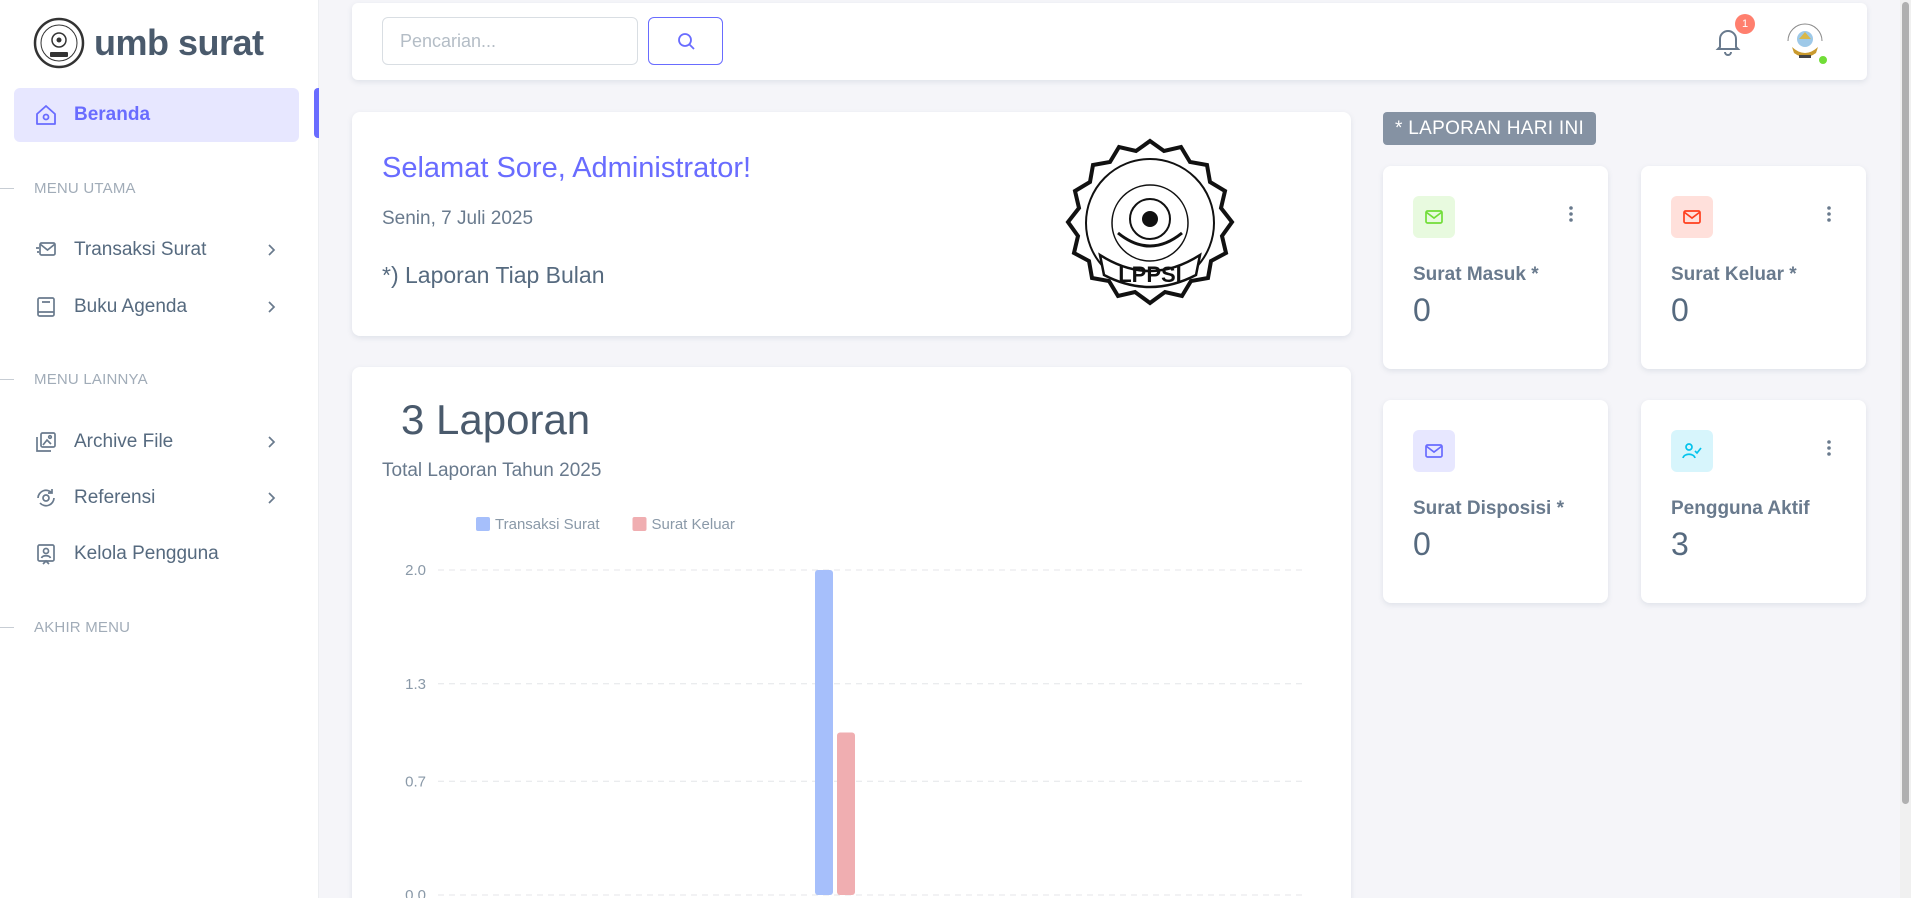 The height and width of the screenshot is (898, 1911). Describe the element at coordinates (415, 684) in the screenshot. I see `y-tick-label: 1.3` at that location.